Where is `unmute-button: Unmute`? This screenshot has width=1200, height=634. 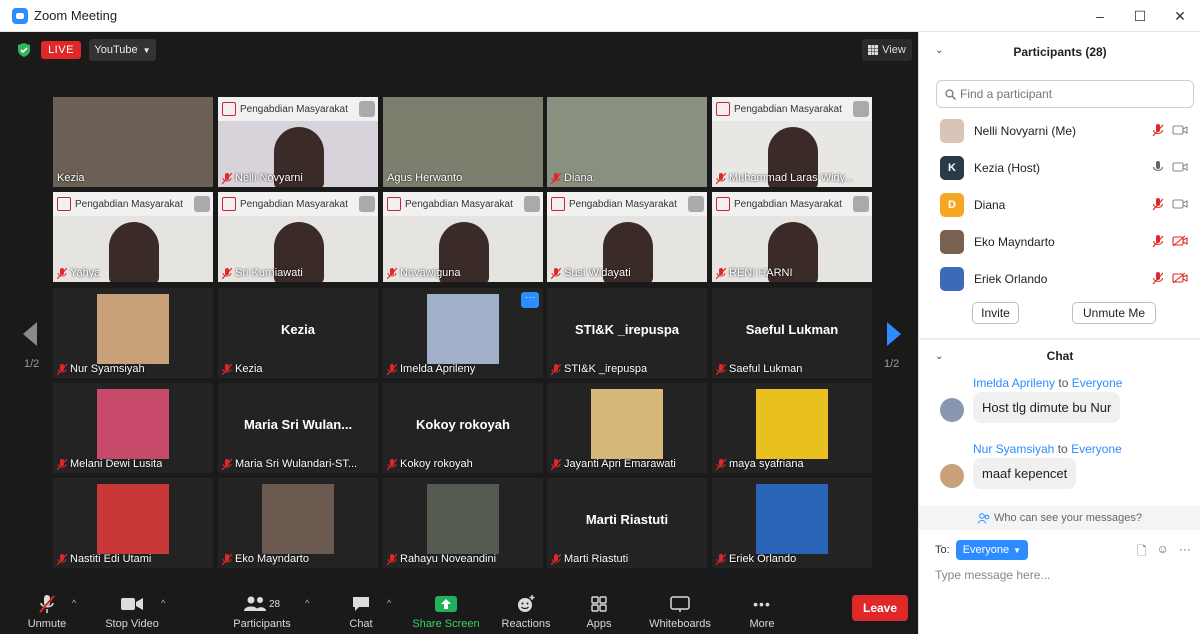 unmute-button: Unmute is located at coordinates (47, 612).